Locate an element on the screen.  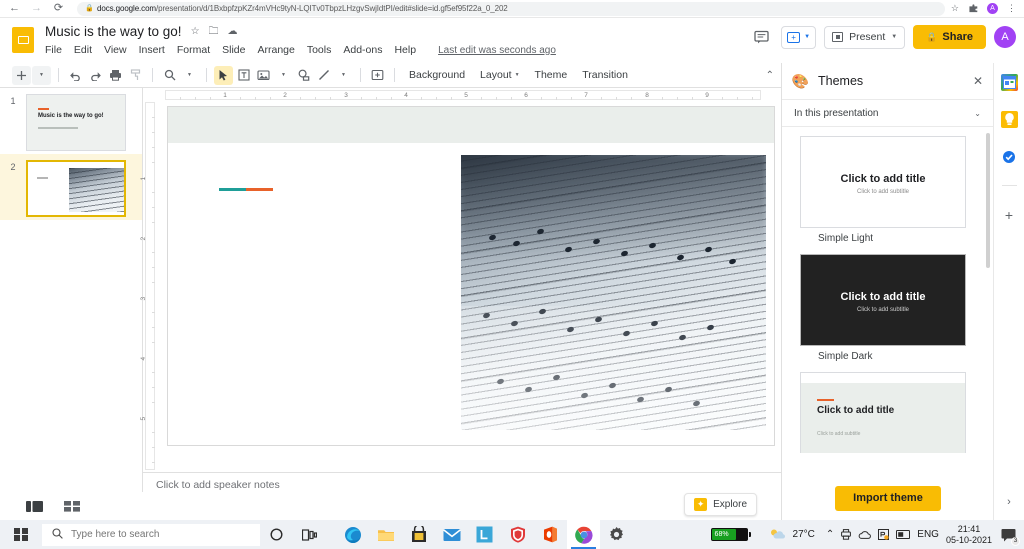
printer-icon is located at coordinates (115, 75).